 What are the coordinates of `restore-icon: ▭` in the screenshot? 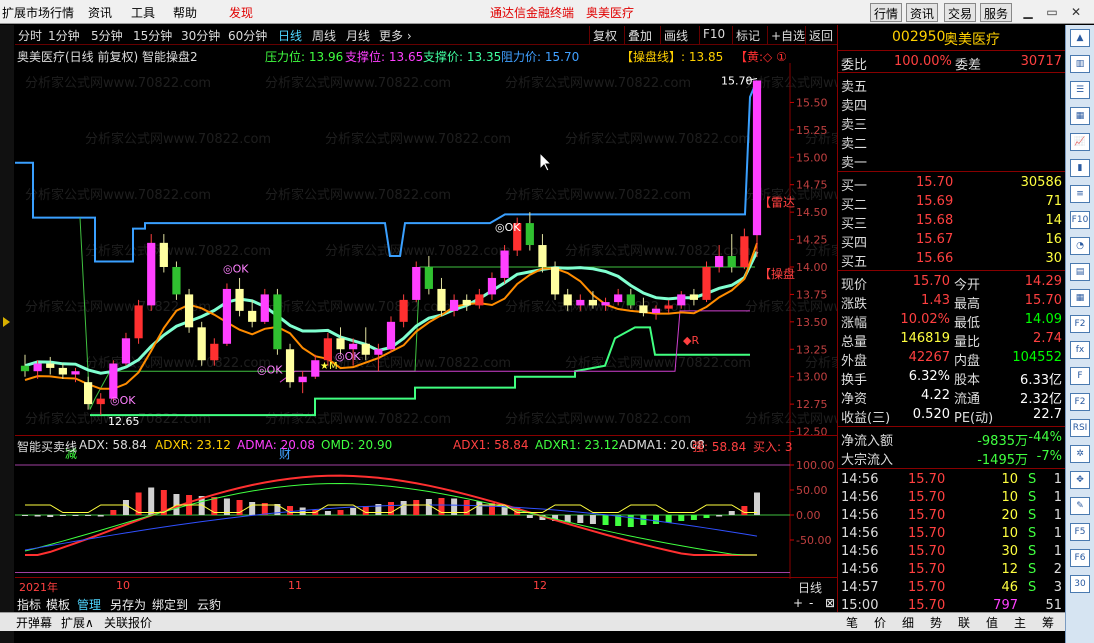 It's located at (1052, 12).